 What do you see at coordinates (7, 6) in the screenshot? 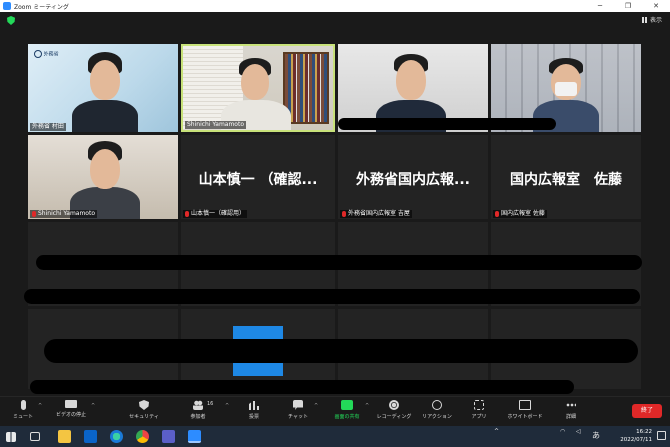
I see `zoom-logo-icon` at bounding box center [7, 6].